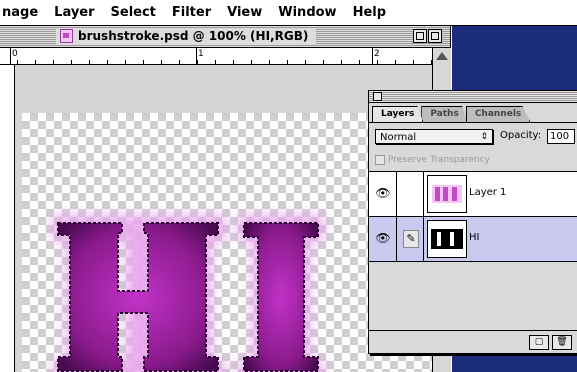 This screenshot has height=372, width=577. I want to click on blend-mode-select: Normal ⇕, so click(434, 136).